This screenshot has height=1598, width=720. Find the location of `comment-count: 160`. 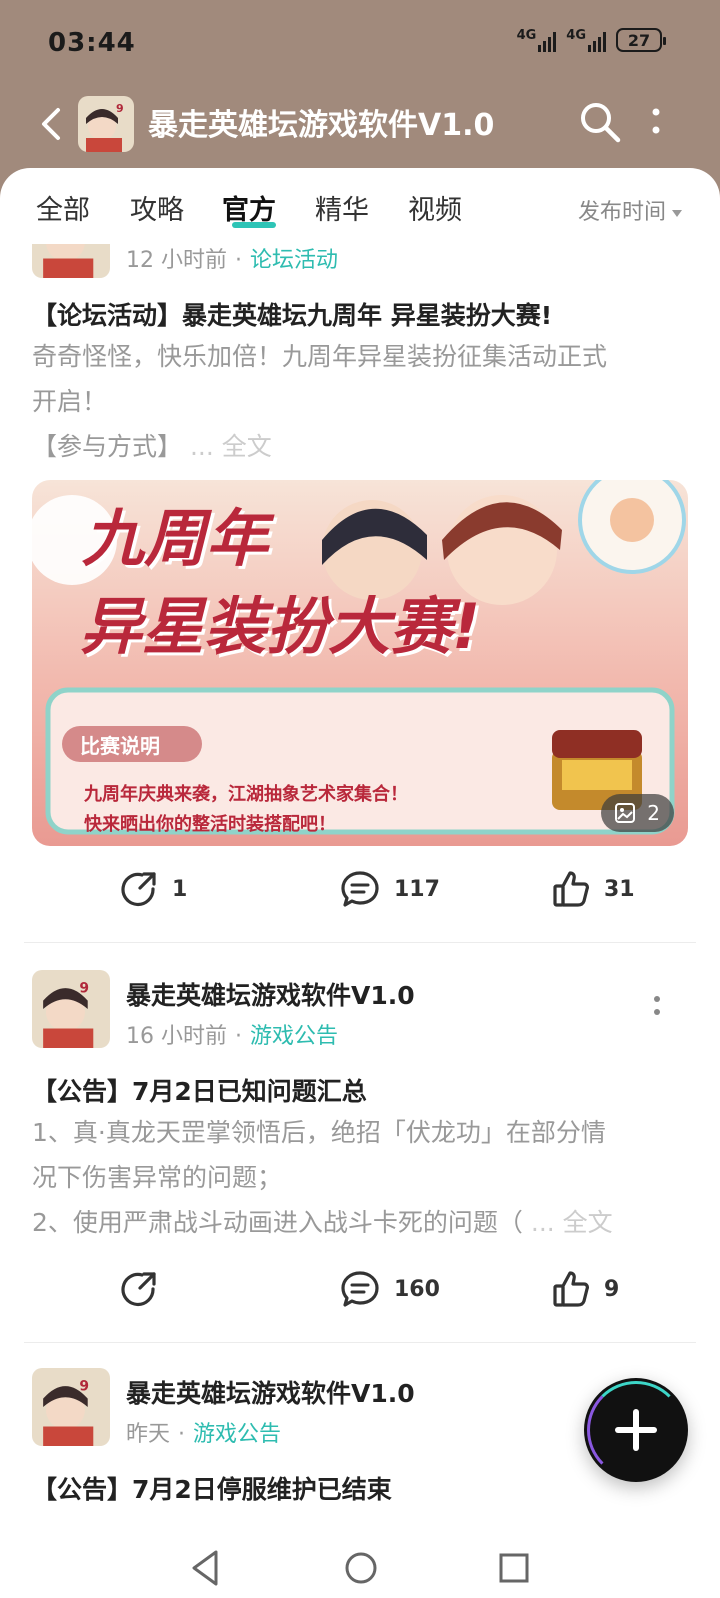

comment-count: 160 is located at coordinates (417, 1289).